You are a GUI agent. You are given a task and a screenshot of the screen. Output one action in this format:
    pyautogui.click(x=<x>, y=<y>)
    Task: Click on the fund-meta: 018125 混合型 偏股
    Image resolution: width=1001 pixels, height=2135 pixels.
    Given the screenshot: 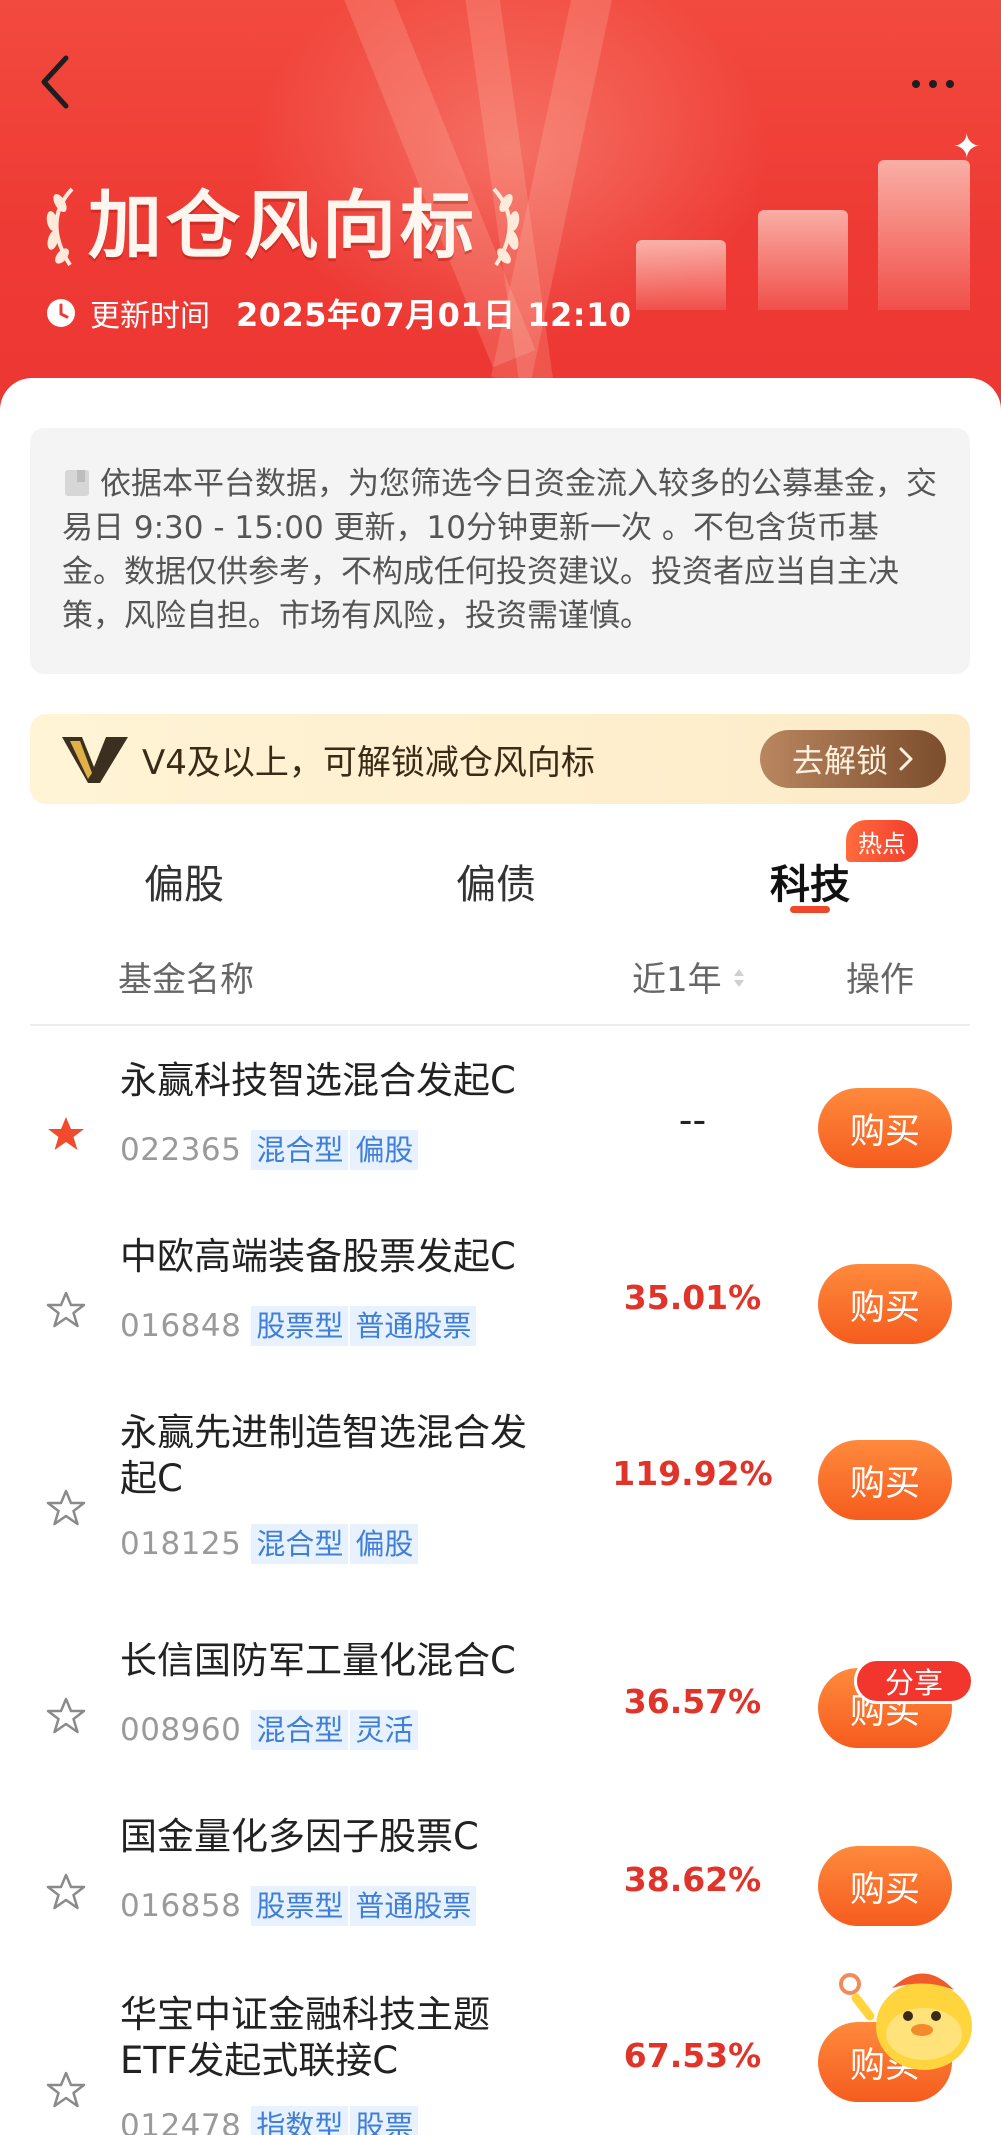 What is the action you would take?
    pyautogui.click(x=269, y=1544)
    